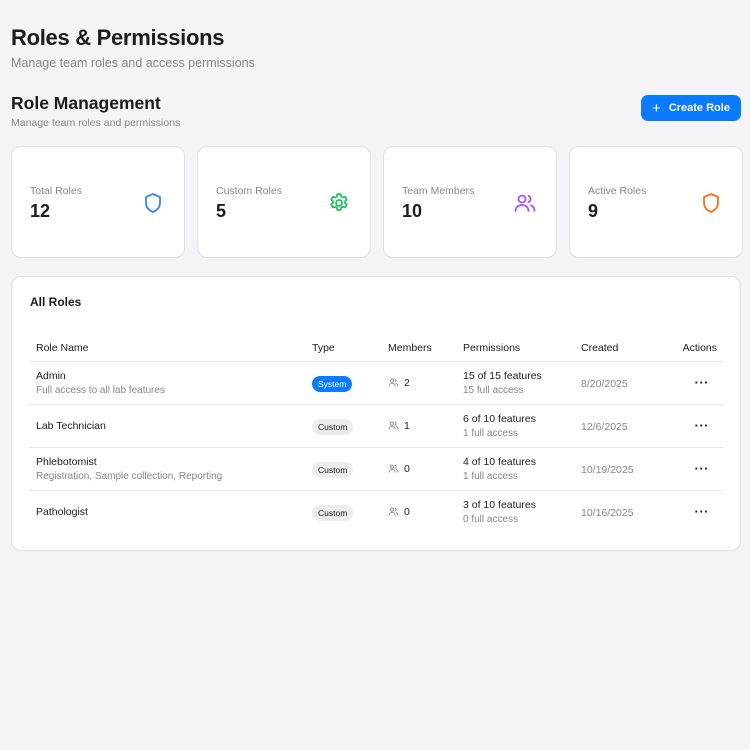 The image size is (750, 750). What do you see at coordinates (96, 123) in the screenshot?
I see `section-subtitle: Manage team roles and permissions` at bounding box center [96, 123].